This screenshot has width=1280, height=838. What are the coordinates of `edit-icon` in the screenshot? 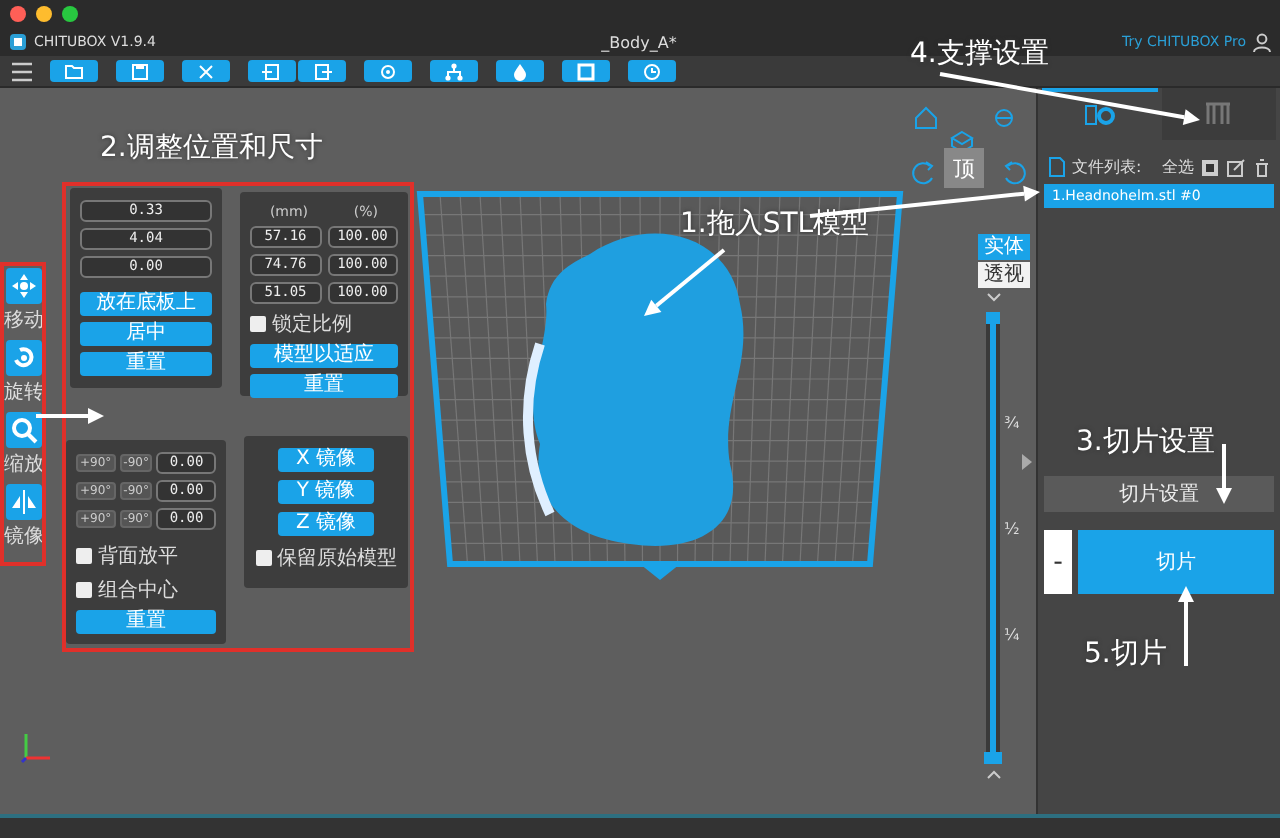 It's located at (1236, 167).